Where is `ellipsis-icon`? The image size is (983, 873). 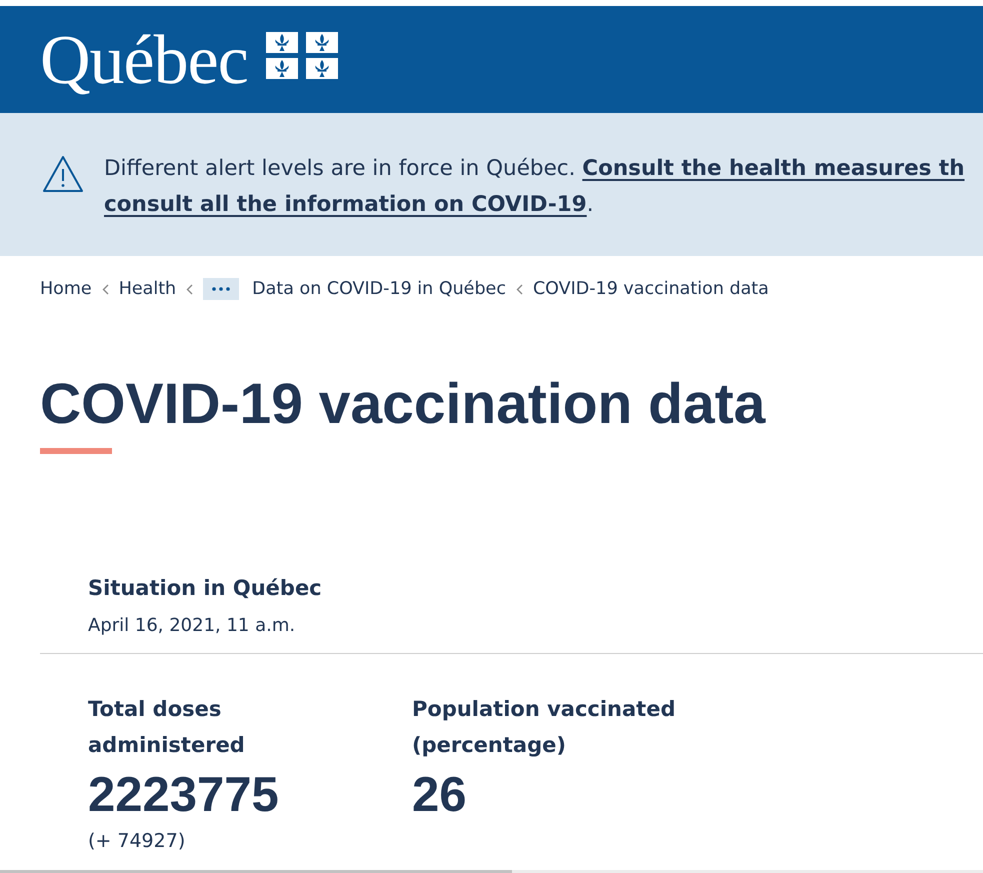 ellipsis-icon is located at coordinates (221, 289).